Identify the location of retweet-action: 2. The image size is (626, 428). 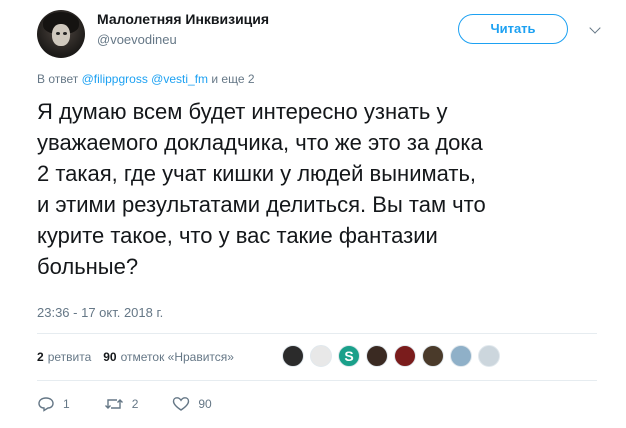
(121, 404).